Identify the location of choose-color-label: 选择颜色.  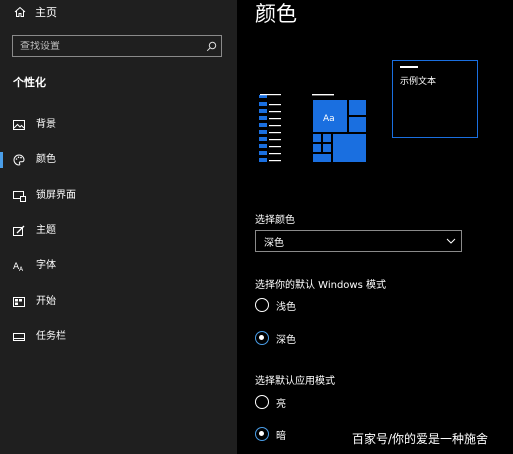
(275, 220).